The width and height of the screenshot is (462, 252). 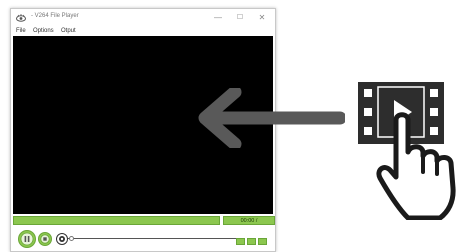 I want to click on eye-icon, so click(x=21, y=18).